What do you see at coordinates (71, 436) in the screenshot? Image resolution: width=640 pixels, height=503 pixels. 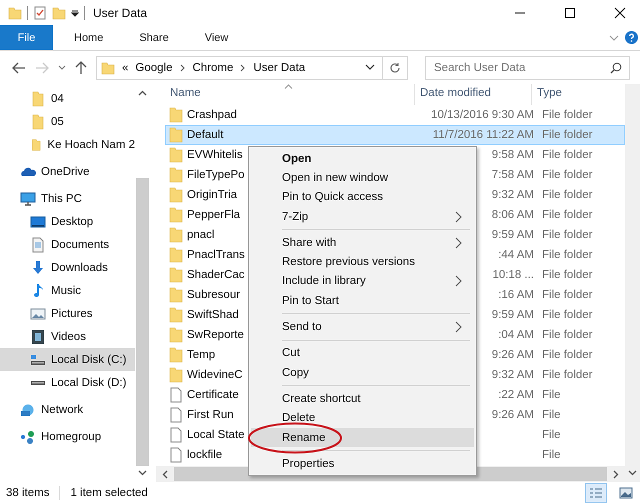 I see `nav-label: Homegroup` at bounding box center [71, 436].